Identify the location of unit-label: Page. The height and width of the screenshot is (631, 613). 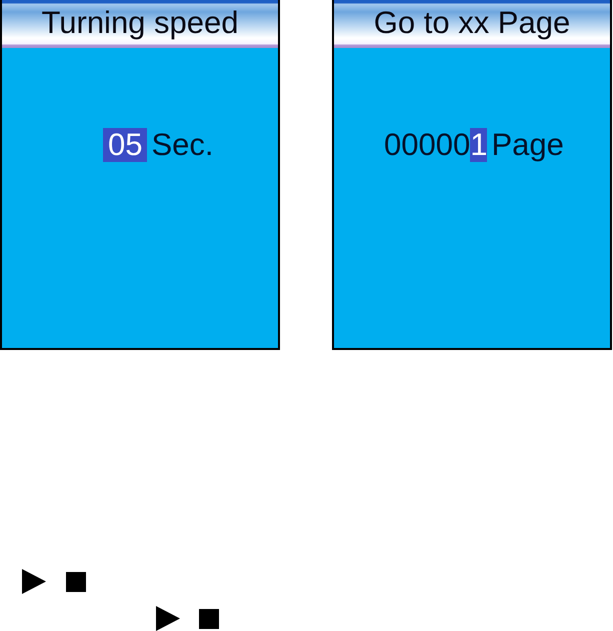
(527, 145).